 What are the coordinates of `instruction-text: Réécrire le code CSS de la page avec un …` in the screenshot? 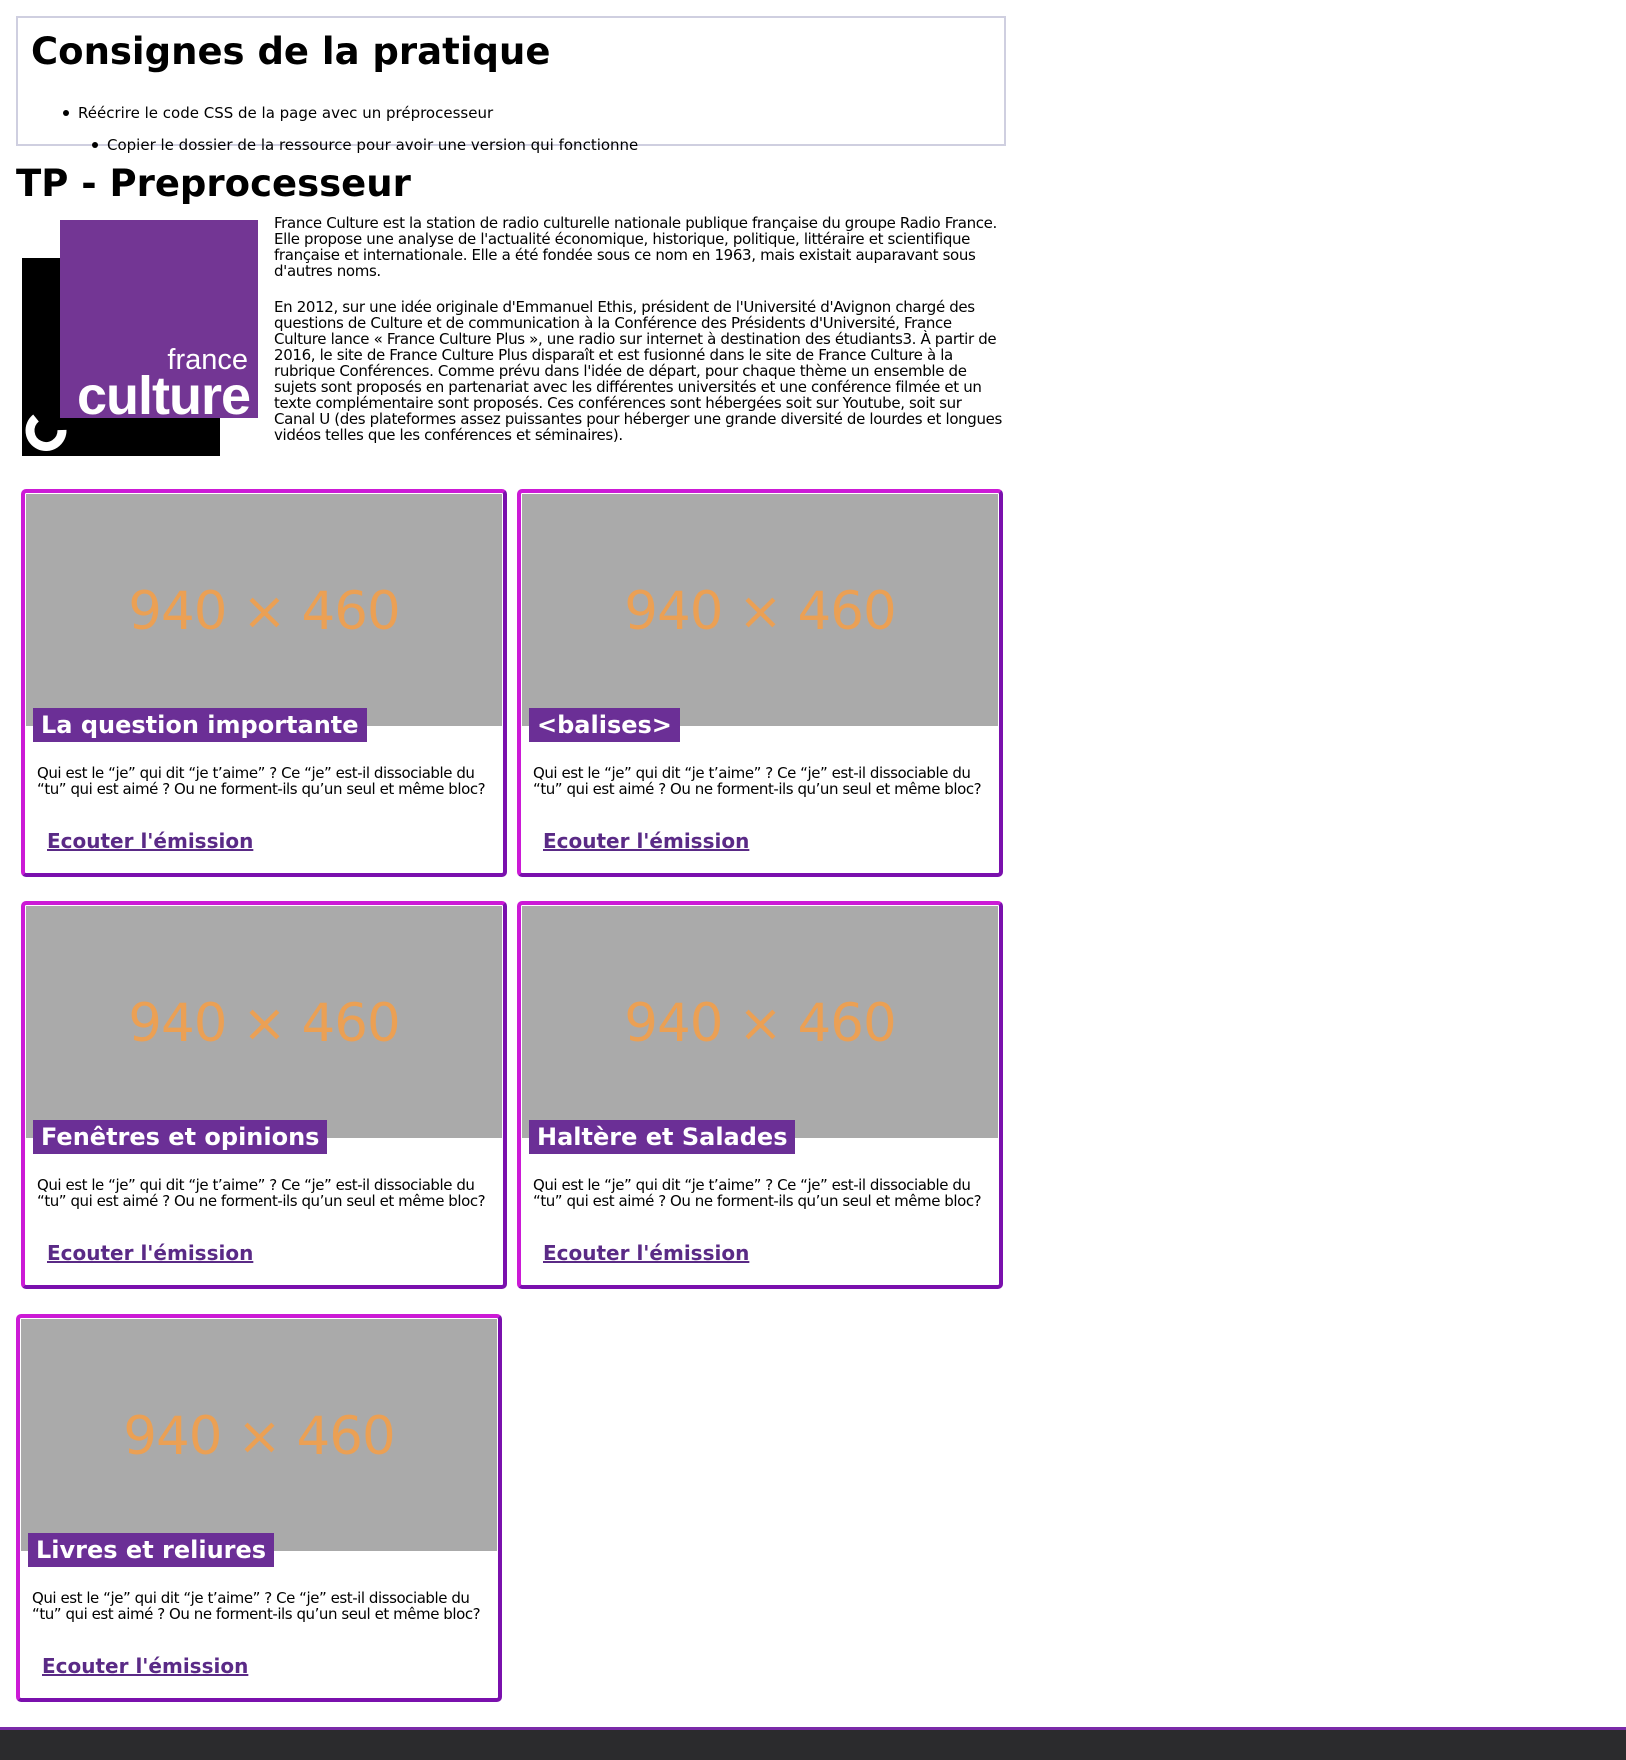 It's located at (286, 113).